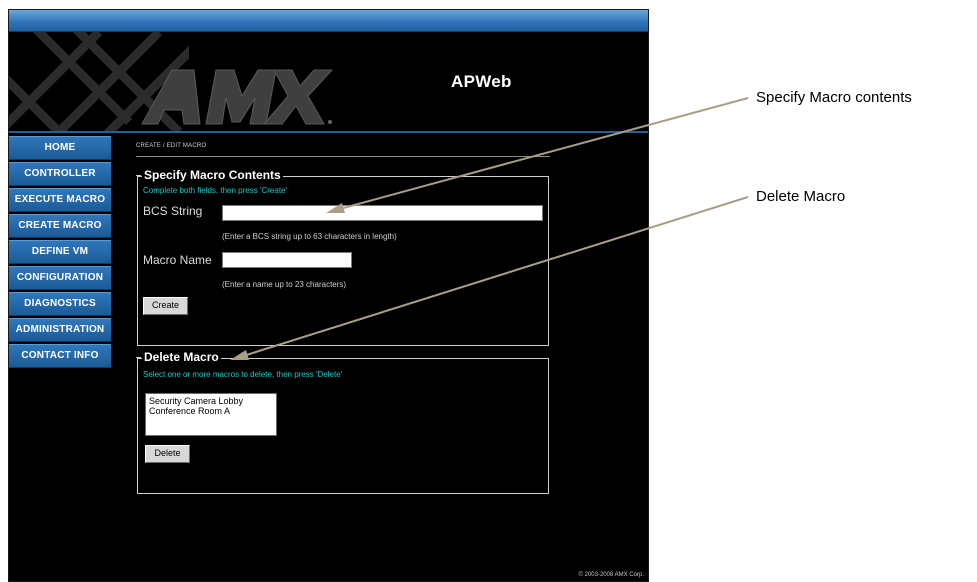 Image resolution: width=977 pixels, height=582 pixels. Describe the element at coordinates (178, 357) in the screenshot. I see `delete-macro-legend: Delete Macro` at that location.